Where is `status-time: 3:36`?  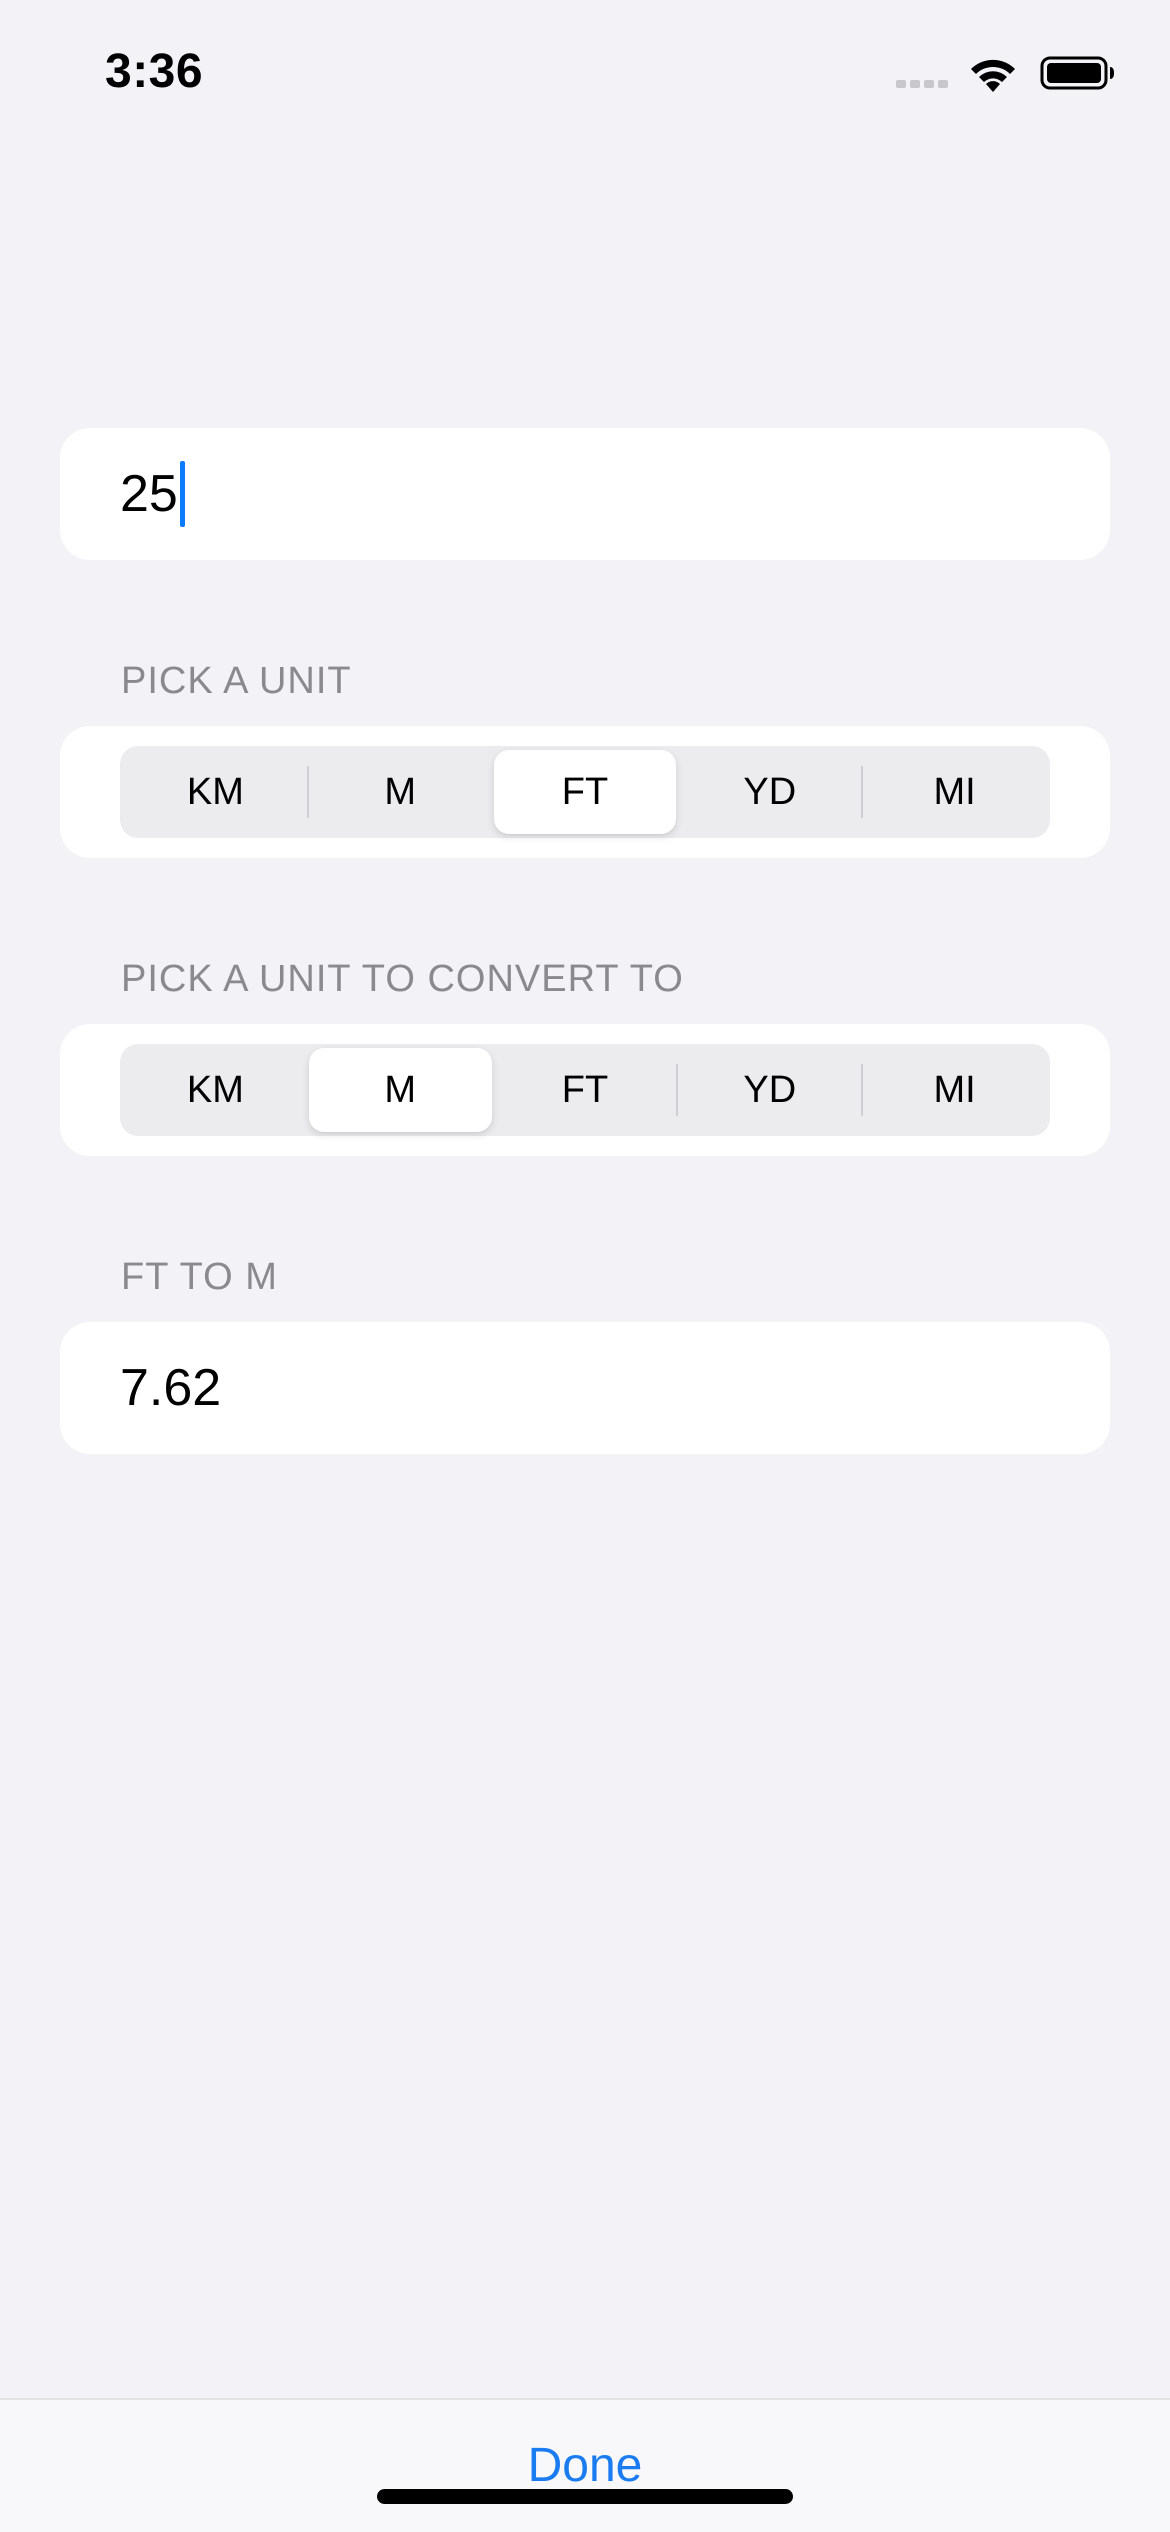 status-time: 3:36 is located at coordinates (154, 71).